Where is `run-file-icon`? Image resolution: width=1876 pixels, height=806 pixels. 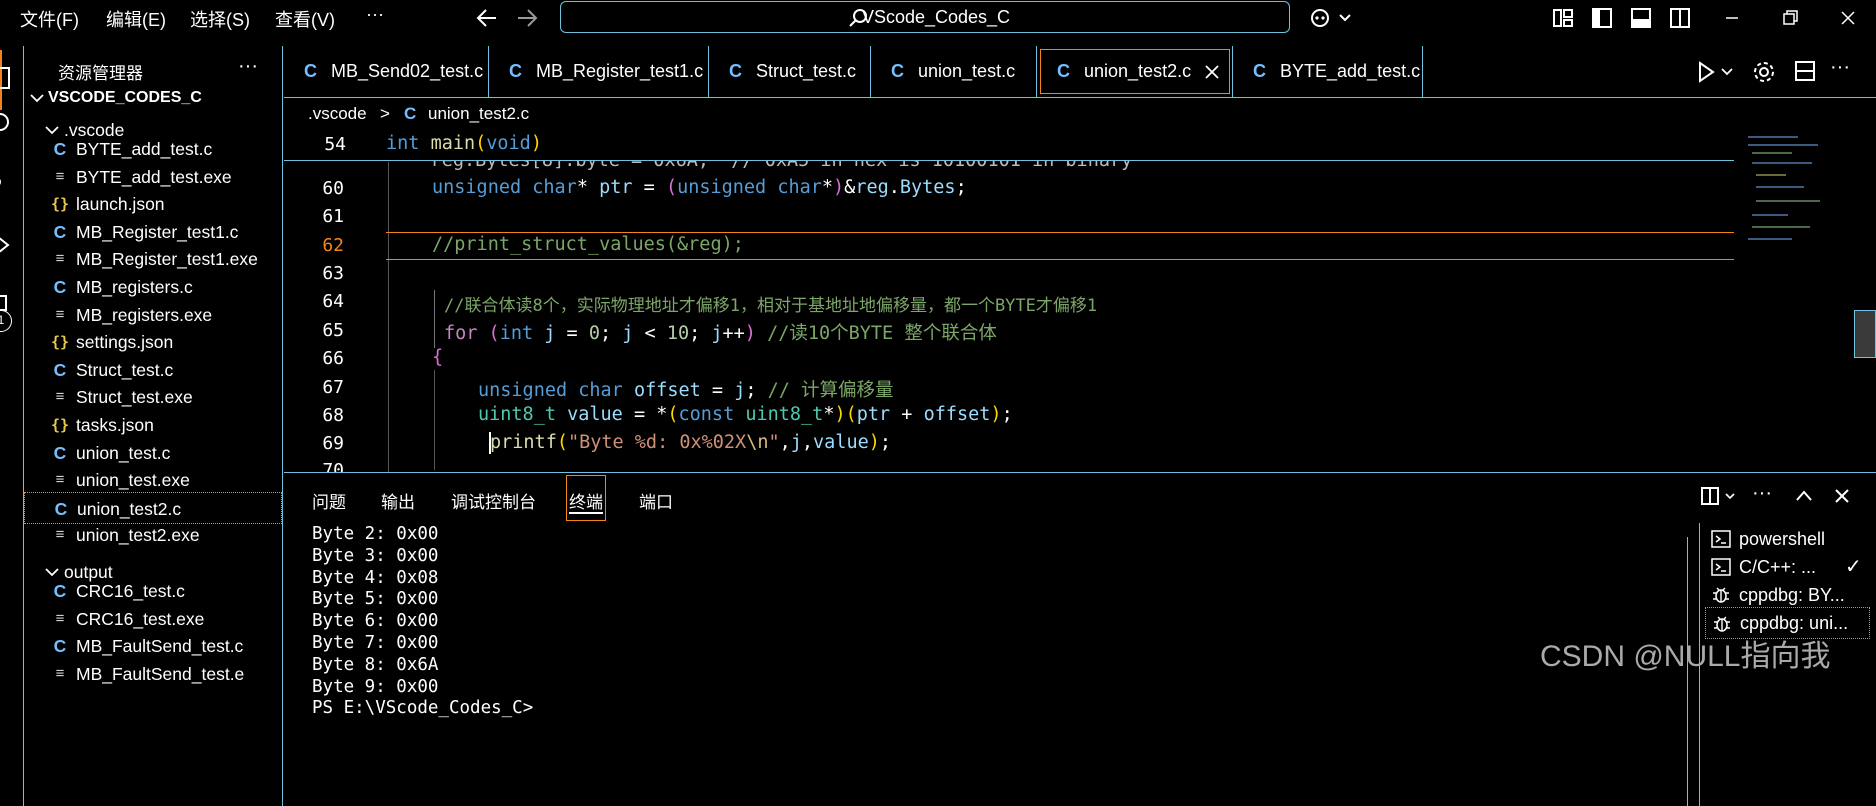
run-file-icon is located at coordinates (1716, 72).